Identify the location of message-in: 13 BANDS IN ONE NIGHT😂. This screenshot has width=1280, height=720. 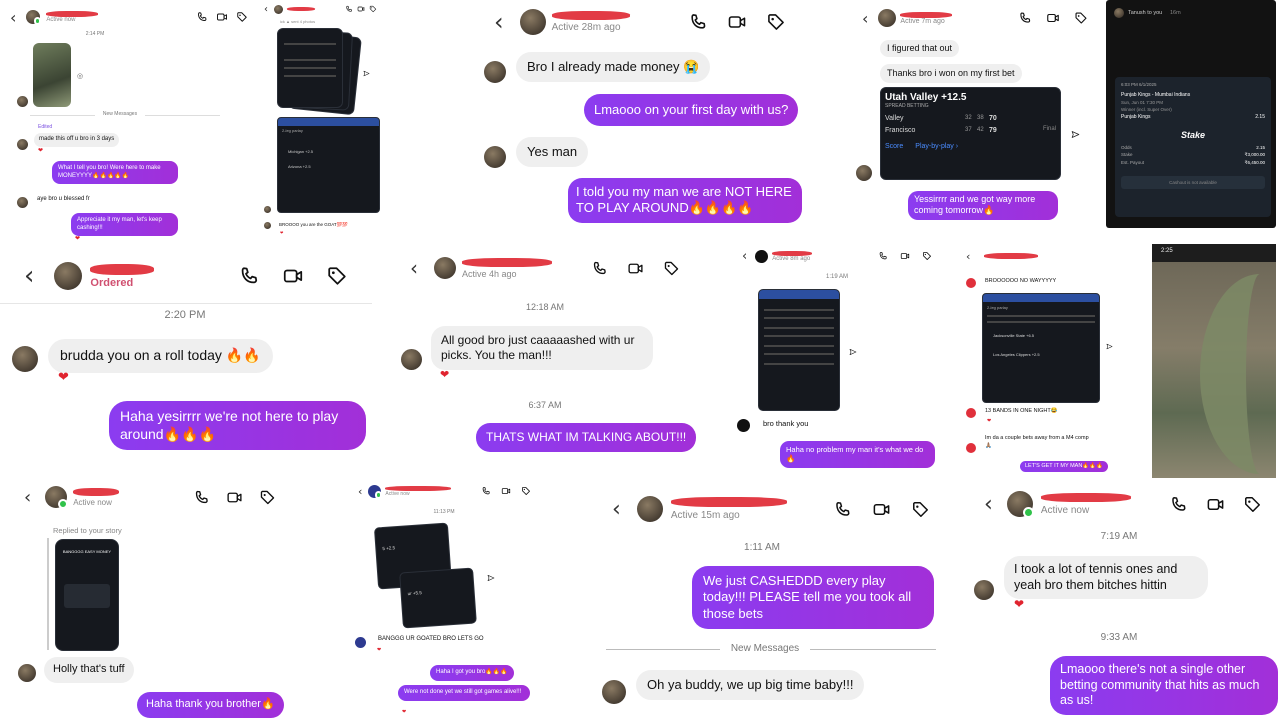
(1021, 411).